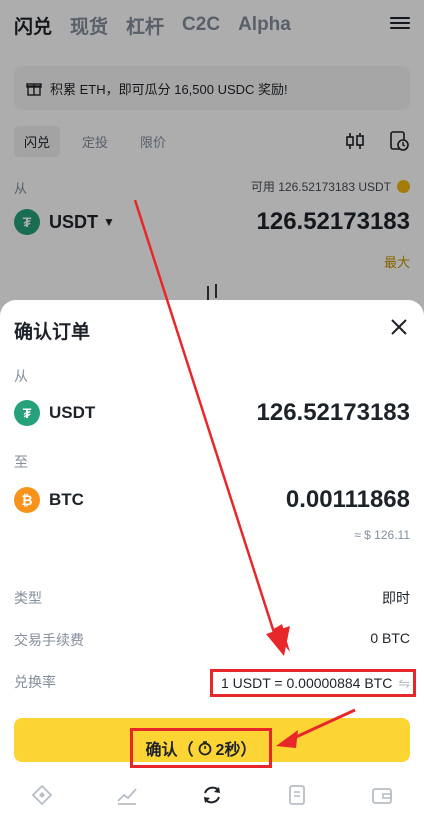 Image resolution: width=424 pixels, height=814 pixels. Describe the element at coordinates (390, 638) in the screenshot. I see `fee-value: 0 BTC` at that location.